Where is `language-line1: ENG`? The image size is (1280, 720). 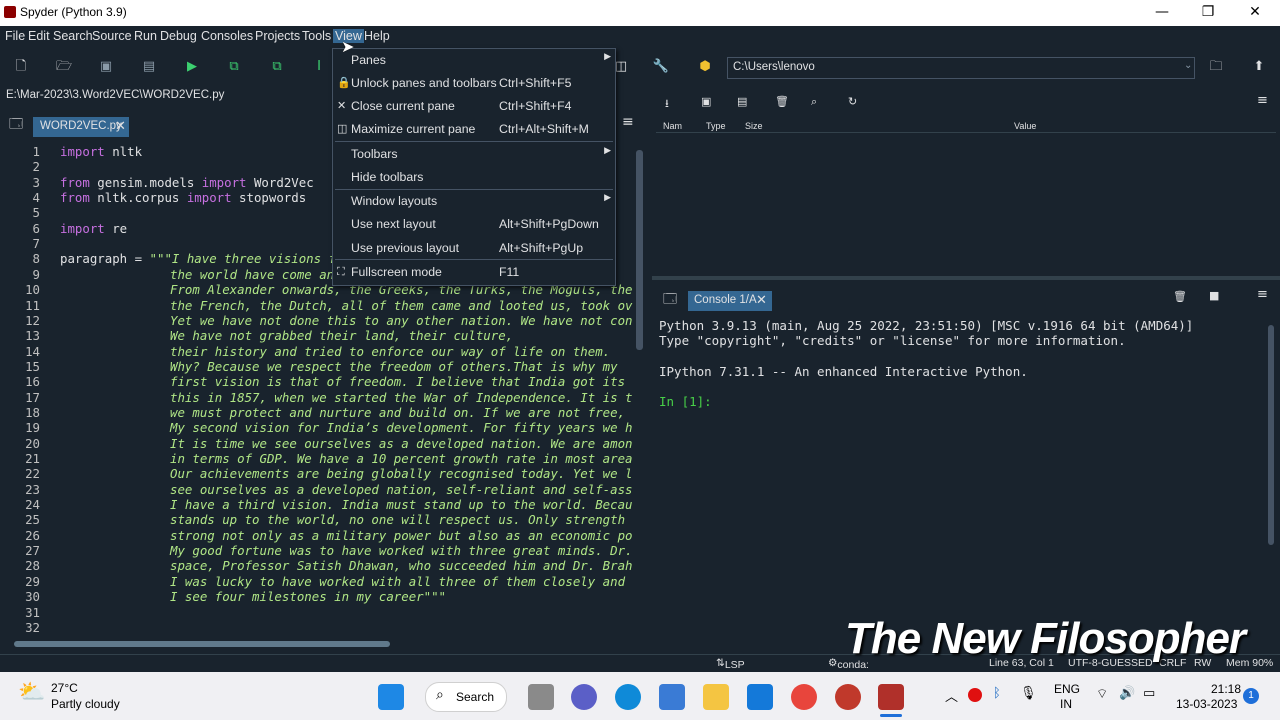
language-line1: ENG is located at coordinates (1067, 689).